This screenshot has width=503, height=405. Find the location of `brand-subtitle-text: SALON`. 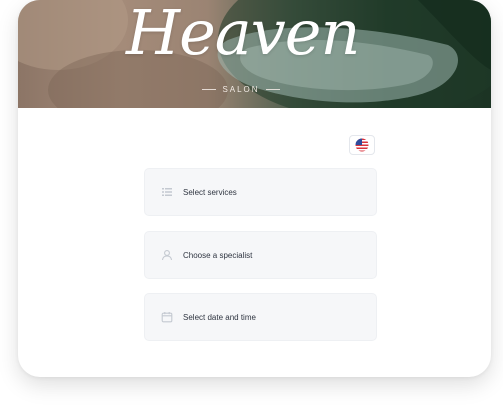

brand-subtitle-text: SALON is located at coordinates (241, 89).